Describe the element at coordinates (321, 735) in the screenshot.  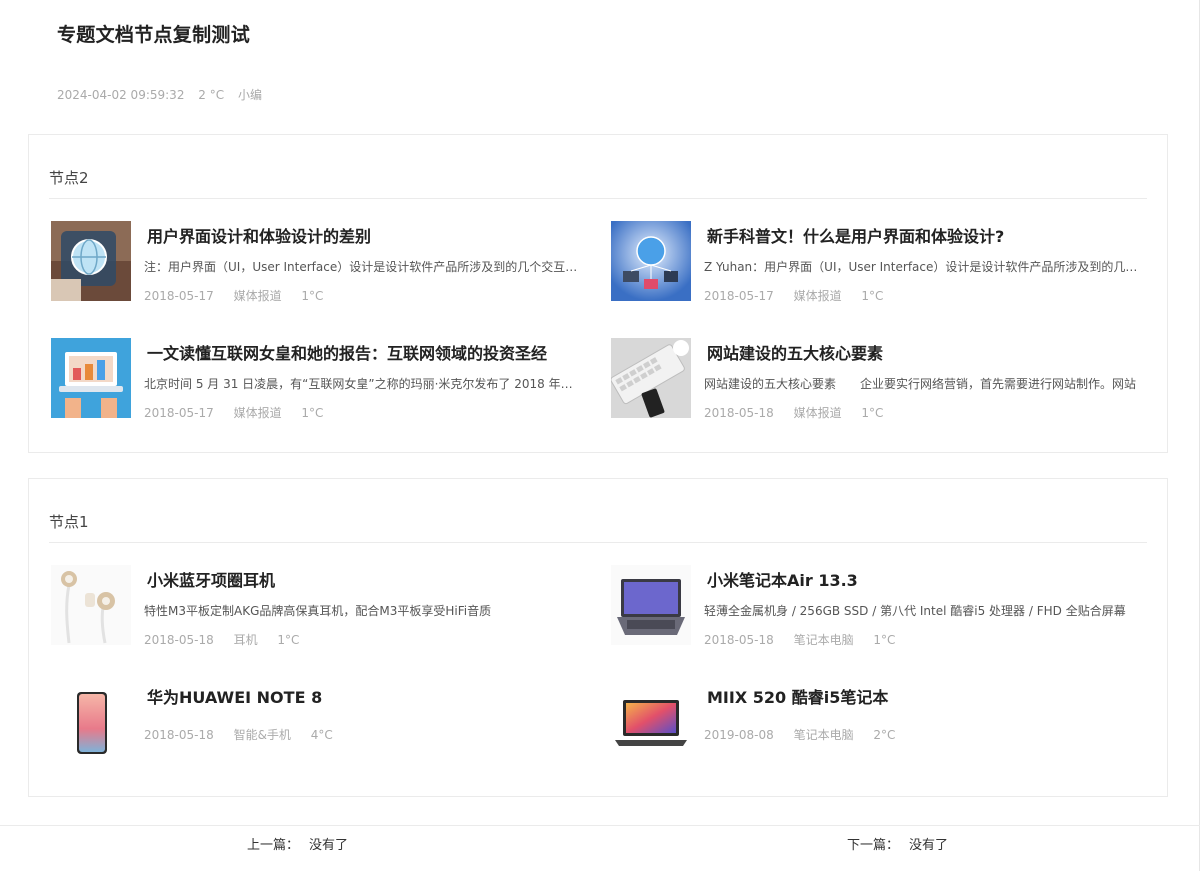
I see `item-views: 4°C` at that location.